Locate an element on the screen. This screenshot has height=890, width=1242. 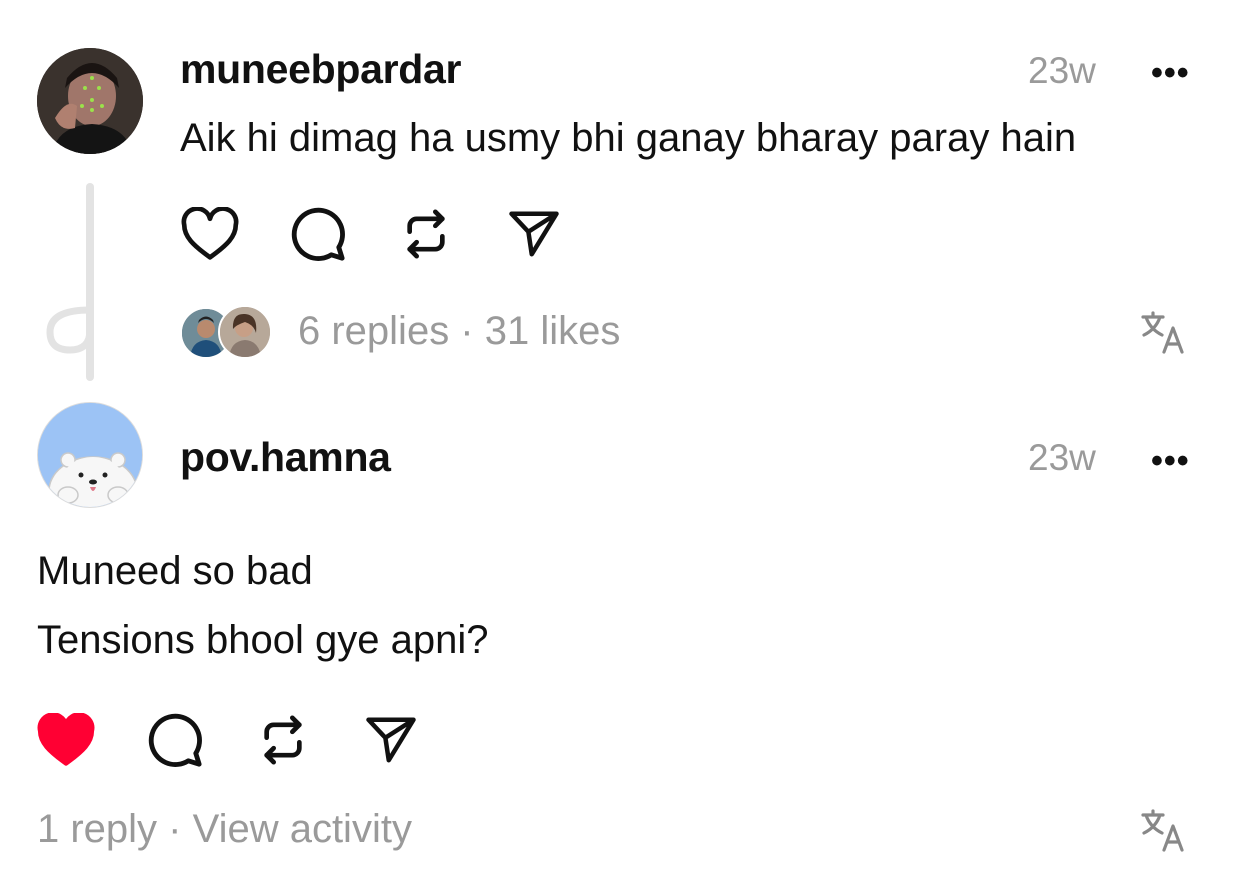
thread-loop is located at coordinates (70, 330).